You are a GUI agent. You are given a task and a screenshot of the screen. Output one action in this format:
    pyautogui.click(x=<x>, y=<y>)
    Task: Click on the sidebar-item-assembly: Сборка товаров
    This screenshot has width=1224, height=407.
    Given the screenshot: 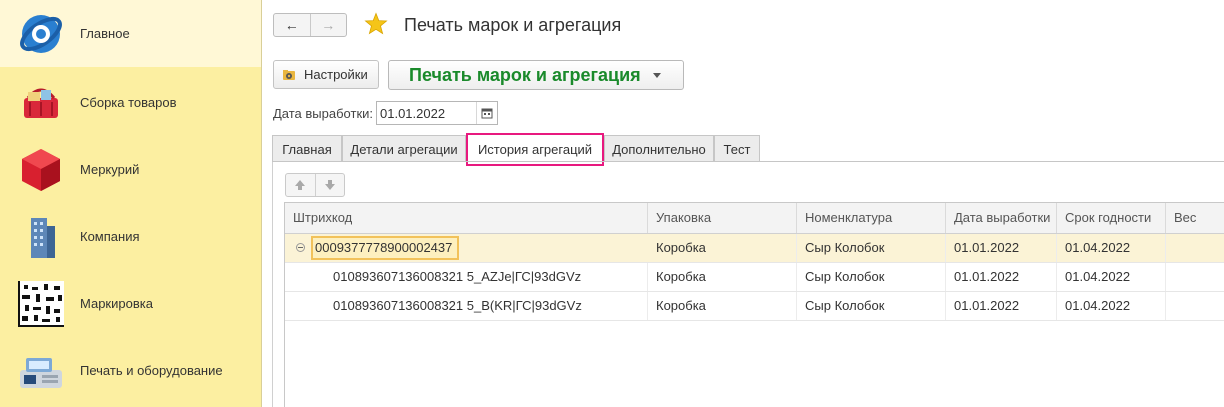 What is the action you would take?
    pyautogui.click(x=130, y=102)
    